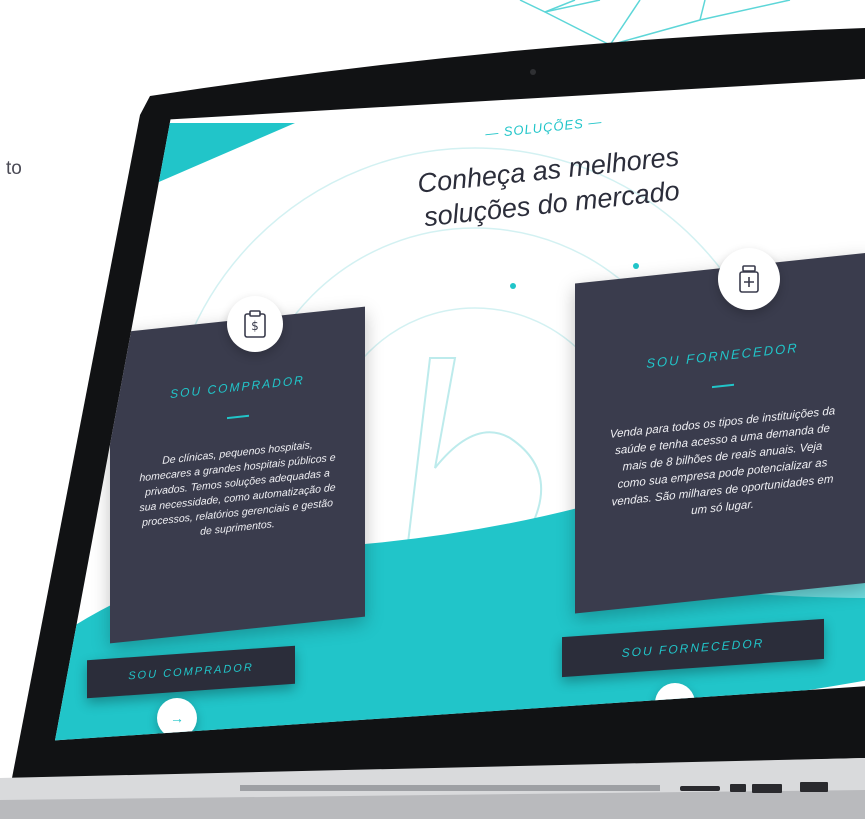 Image resolution: width=865 pixels, height=819 pixels. What do you see at coordinates (722, 386) in the screenshot?
I see `supplier-card-divider` at bounding box center [722, 386].